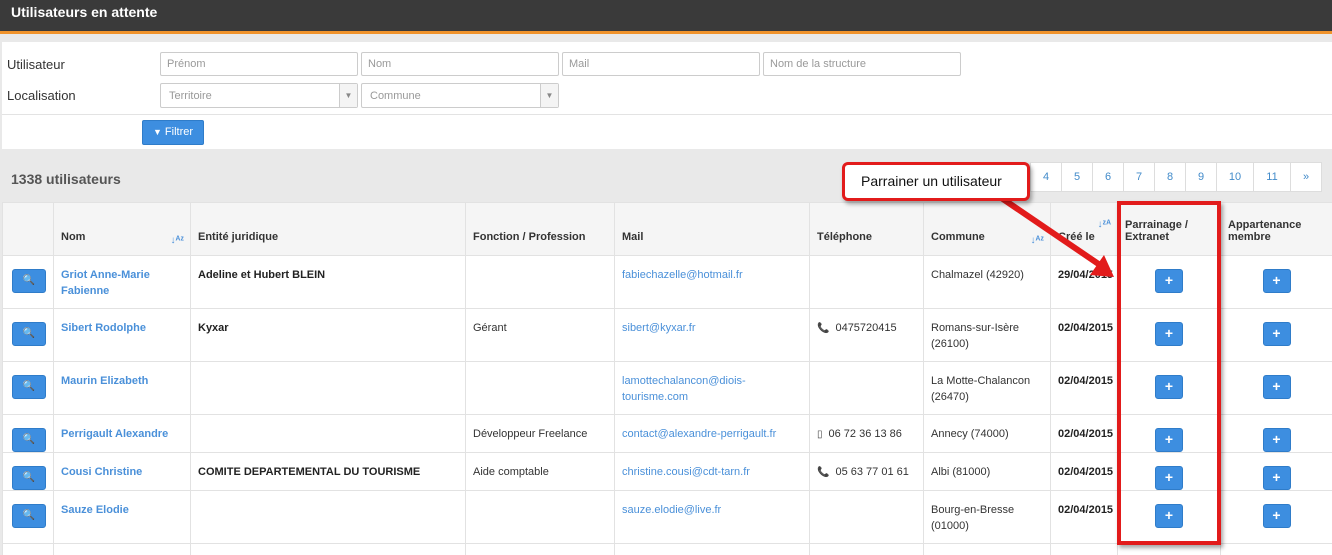 The height and width of the screenshot is (555, 1332). Describe the element at coordinates (259, 64) in the screenshot. I see `prenom-input` at that location.